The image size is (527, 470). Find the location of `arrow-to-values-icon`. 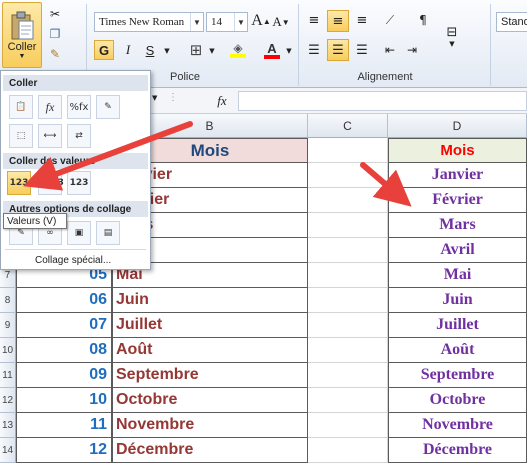

arrow-to-values-icon is located at coordinates (108, 156).